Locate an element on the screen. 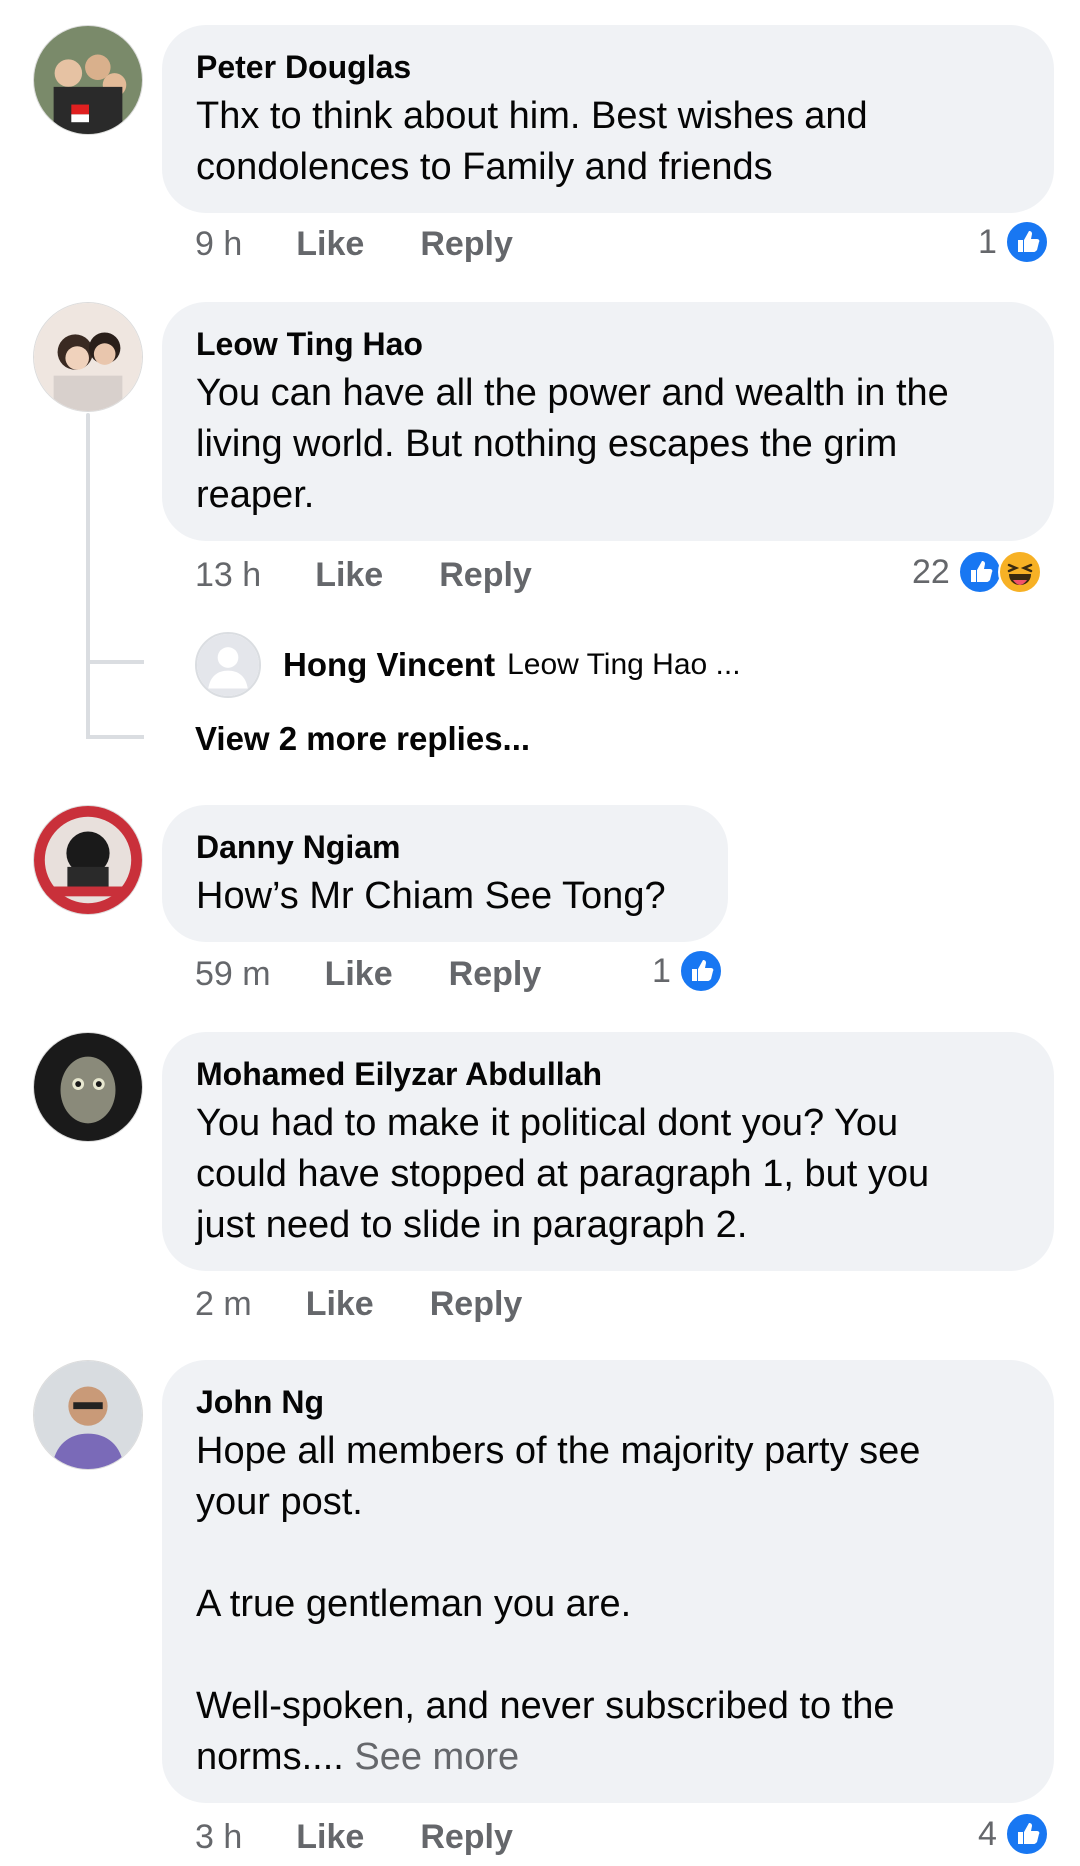 The height and width of the screenshot is (1866, 1080). thread-line is located at coordinates (88, 575).